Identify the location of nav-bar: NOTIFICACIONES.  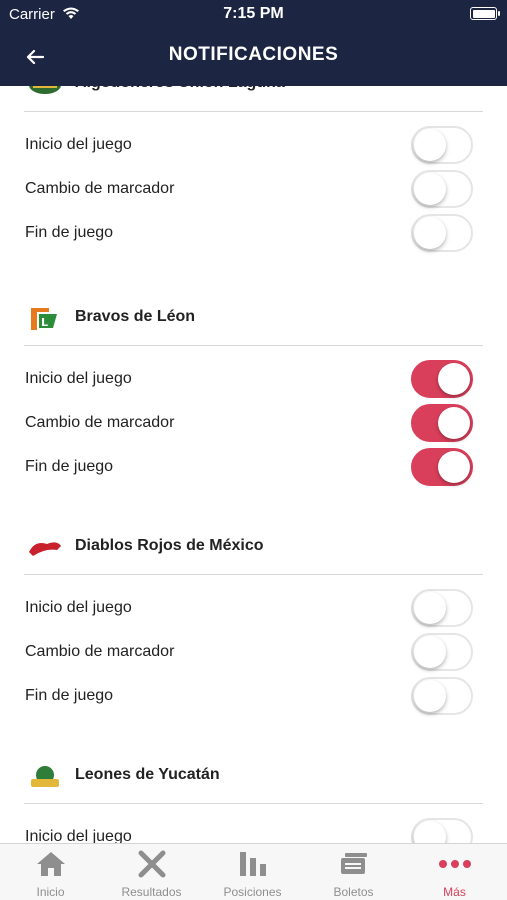
(253, 57).